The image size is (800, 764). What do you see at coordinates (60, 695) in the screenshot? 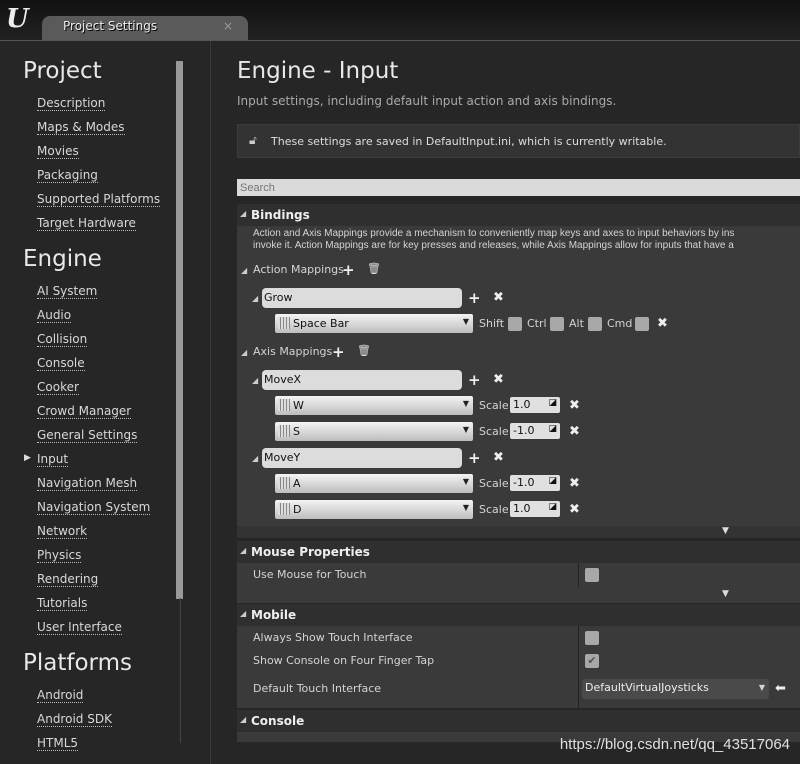
I see `sidebar-item: Android` at bounding box center [60, 695].